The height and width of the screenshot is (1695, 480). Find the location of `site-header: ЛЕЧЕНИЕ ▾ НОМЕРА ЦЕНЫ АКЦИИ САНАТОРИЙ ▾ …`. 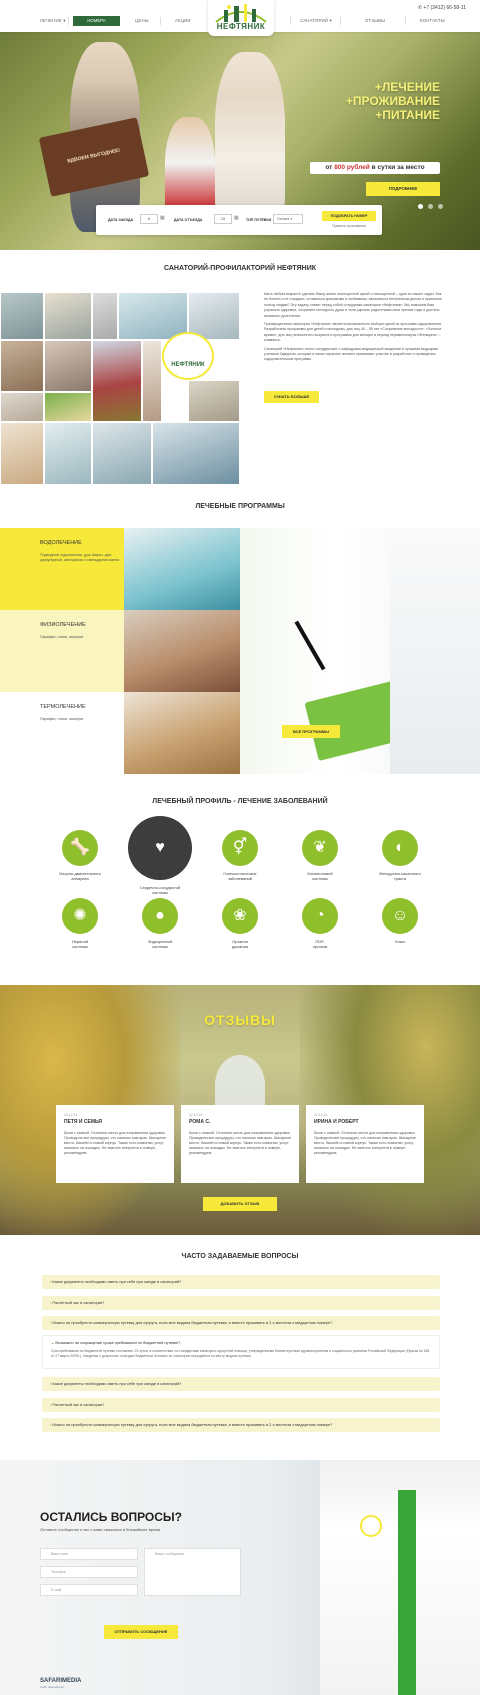

site-header: ЛЕЧЕНИЕ ▾ НОМЕРА ЦЕНЫ АКЦИИ САНАТОРИЙ ▾ … is located at coordinates (240, 18).